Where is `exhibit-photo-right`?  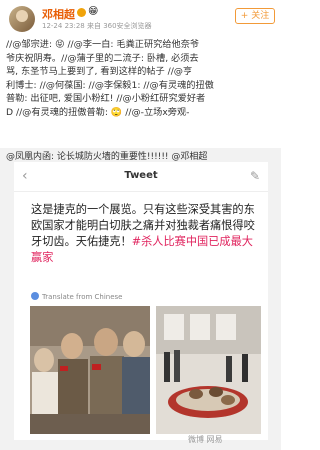
exhibit-photo-right is located at coordinates (208, 370).